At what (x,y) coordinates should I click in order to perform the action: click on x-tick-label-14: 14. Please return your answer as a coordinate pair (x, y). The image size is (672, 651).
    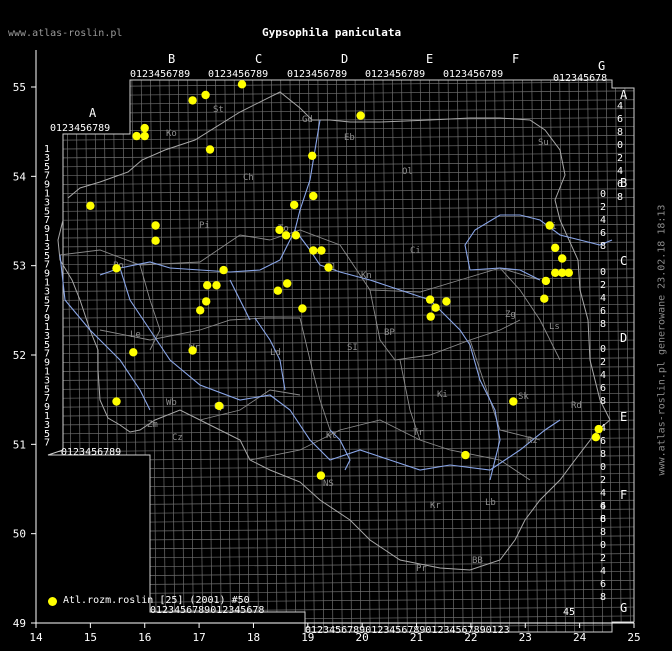
    Looking at the image, I should click on (36, 637).